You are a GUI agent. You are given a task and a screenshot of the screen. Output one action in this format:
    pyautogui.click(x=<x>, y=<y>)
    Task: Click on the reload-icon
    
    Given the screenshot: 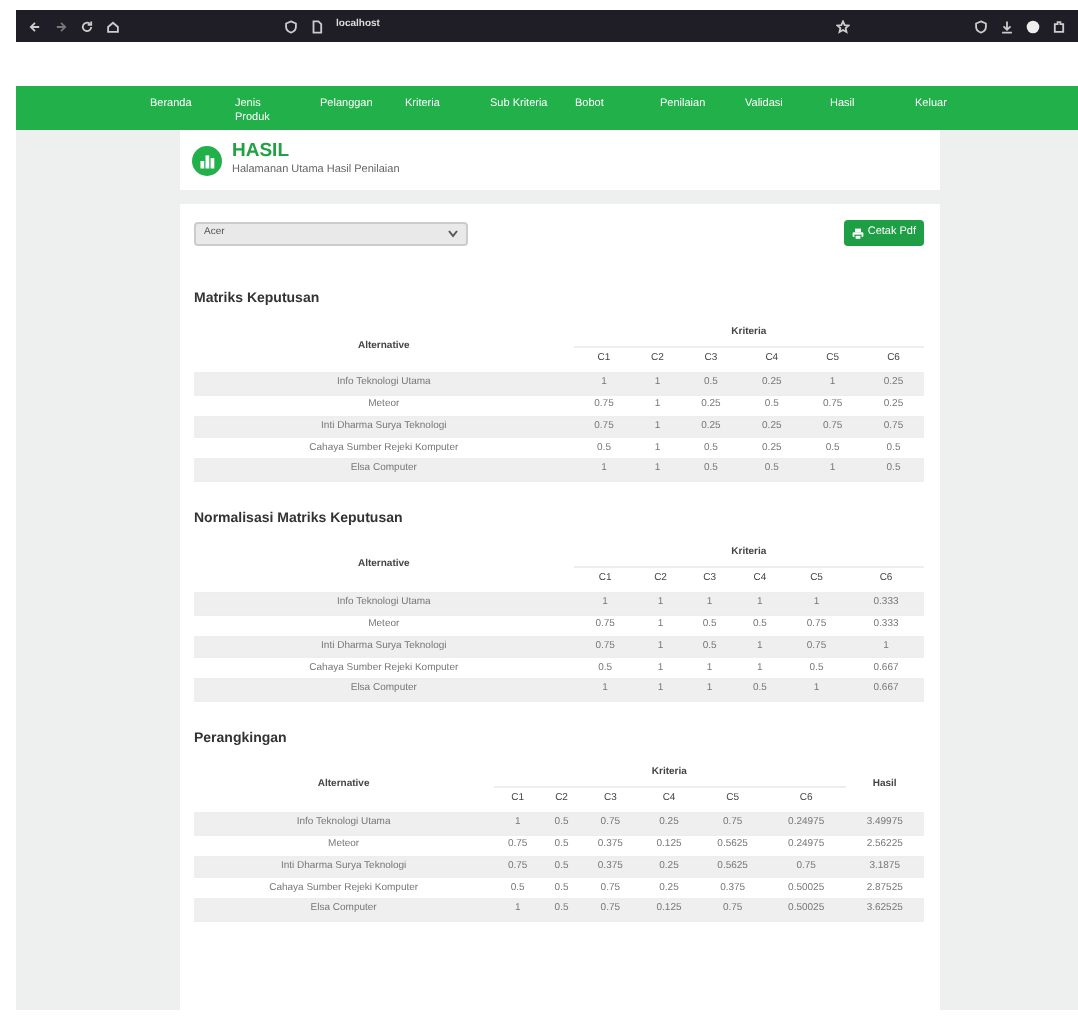 What is the action you would take?
    pyautogui.click(x=87, y=26)
    